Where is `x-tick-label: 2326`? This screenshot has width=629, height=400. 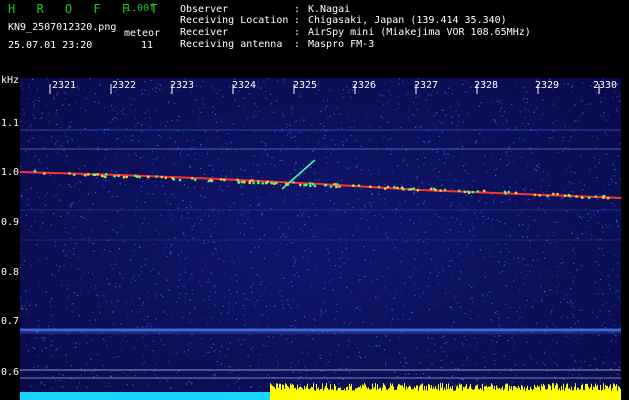 x-tick-label: 2326 is located at coordinates (364, 85).